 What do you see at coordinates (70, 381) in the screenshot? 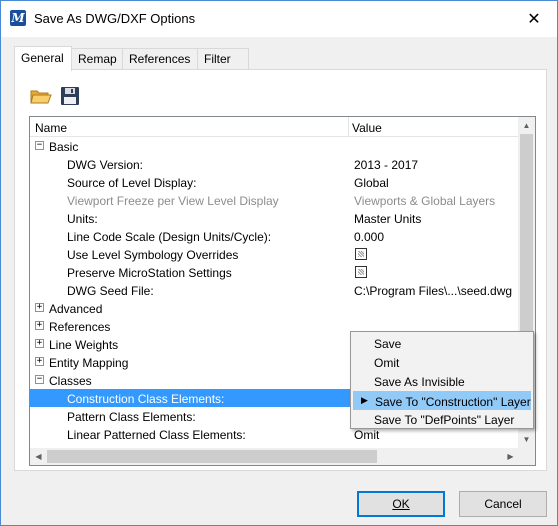
I see `category-label: Classes` at bounding box center [70, 381].